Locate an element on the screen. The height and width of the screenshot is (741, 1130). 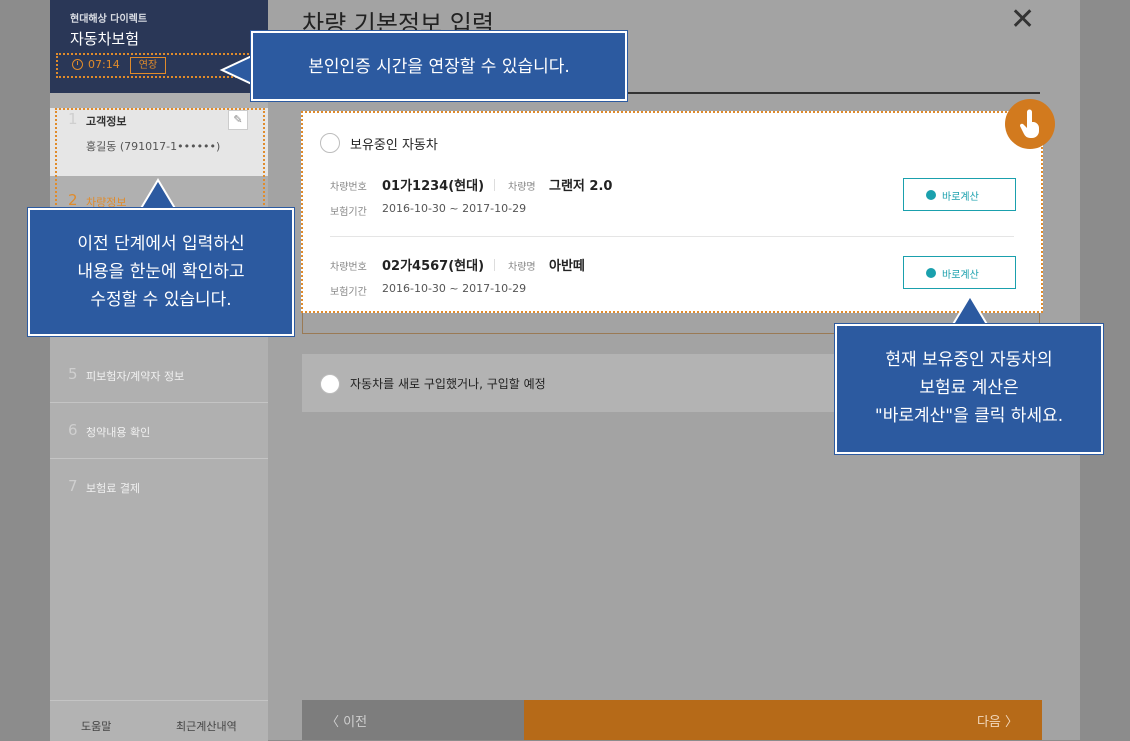
calc-callout-line: "바로계산"을 클릭 하세요. is located at coordinates (969, 416).